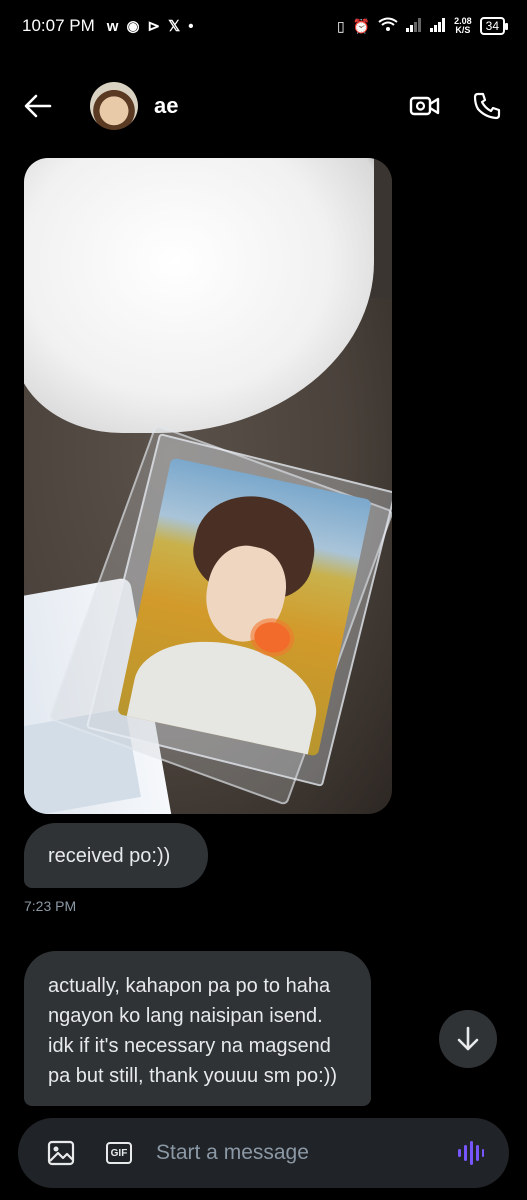 The height and width of the screenshot is (1200, 527). I want to click on message-composer: GIF Start a message, so click(263, 1153).